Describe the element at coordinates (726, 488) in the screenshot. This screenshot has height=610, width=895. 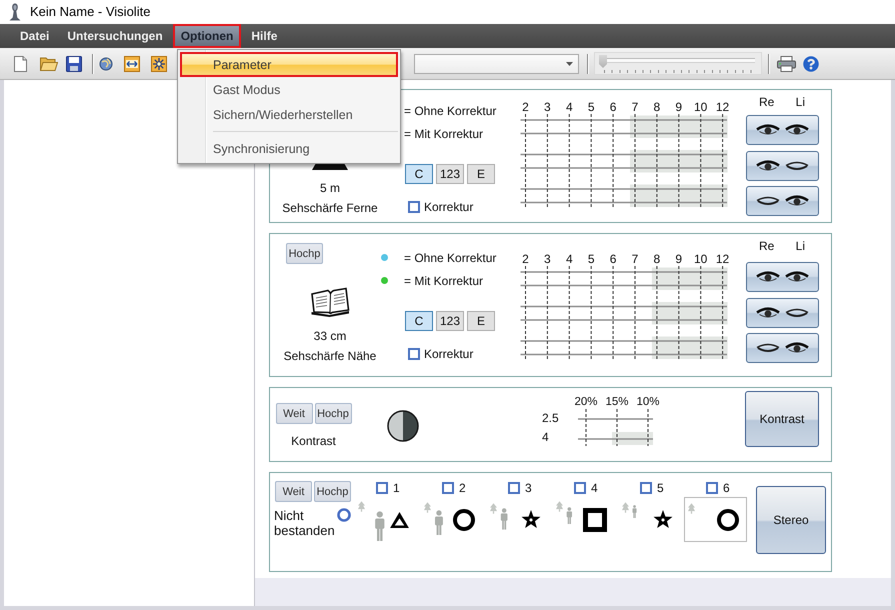
I see `checkbox-label: 6` at that location.